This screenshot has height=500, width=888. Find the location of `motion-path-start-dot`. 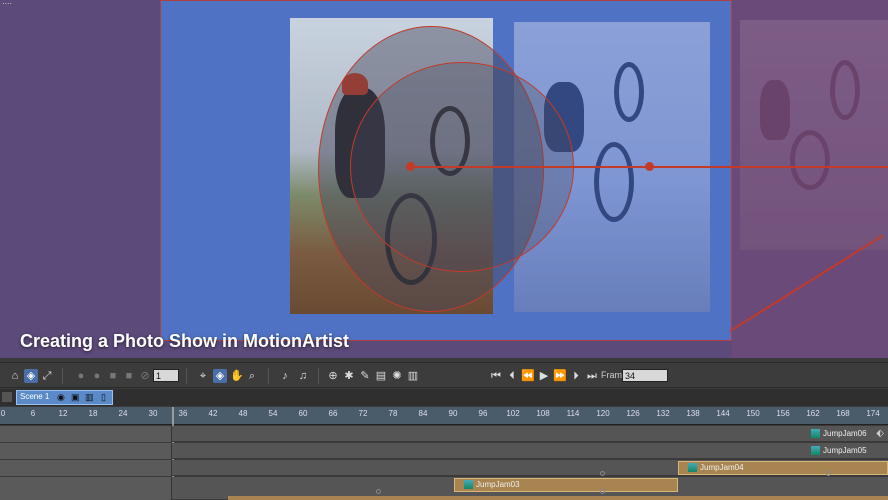

motion-path-start-dot is located at coordinates (410, 166).